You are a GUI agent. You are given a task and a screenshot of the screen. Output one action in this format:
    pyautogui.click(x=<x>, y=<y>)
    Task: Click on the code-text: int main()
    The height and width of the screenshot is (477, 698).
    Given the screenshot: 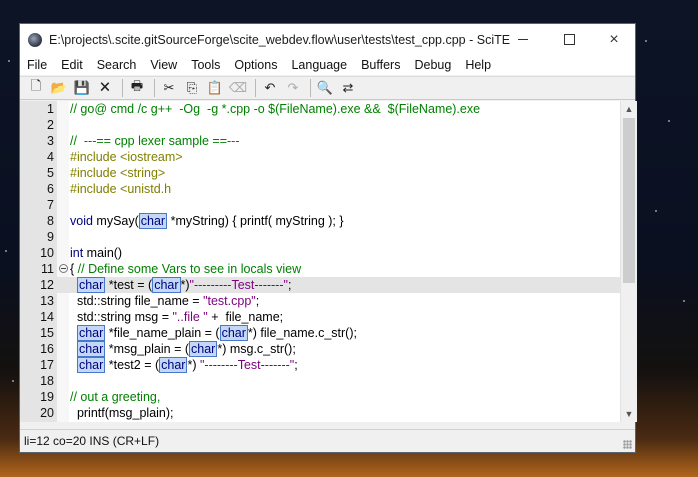 What is the action you would take?
    pyautogui.click(x=96, y=253)
    